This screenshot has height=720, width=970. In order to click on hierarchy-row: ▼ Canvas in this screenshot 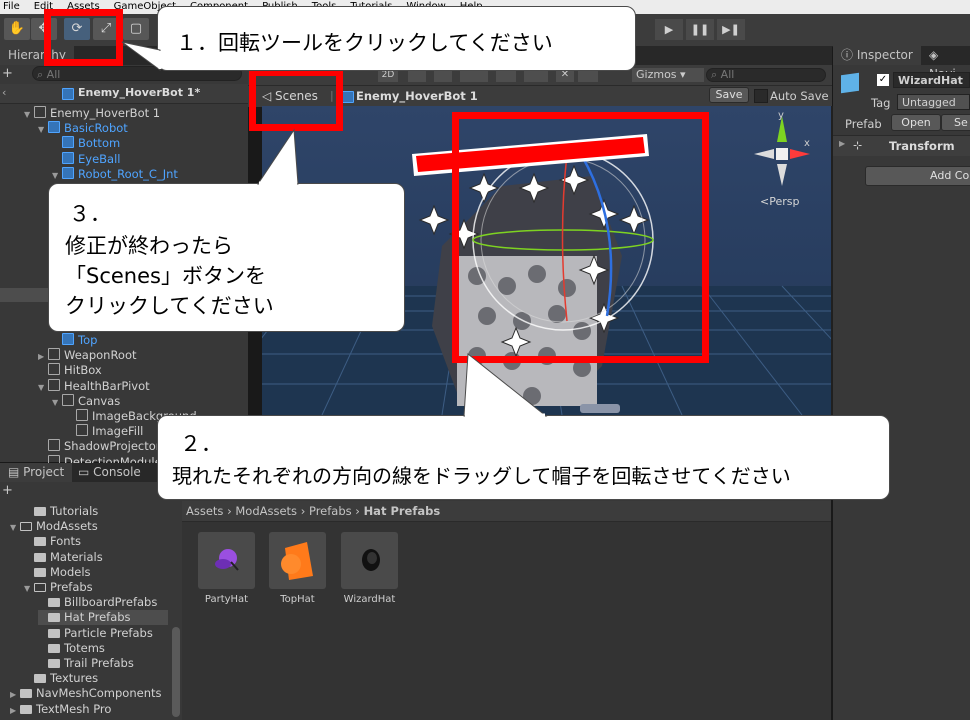, I will do `click(86, 401)`.